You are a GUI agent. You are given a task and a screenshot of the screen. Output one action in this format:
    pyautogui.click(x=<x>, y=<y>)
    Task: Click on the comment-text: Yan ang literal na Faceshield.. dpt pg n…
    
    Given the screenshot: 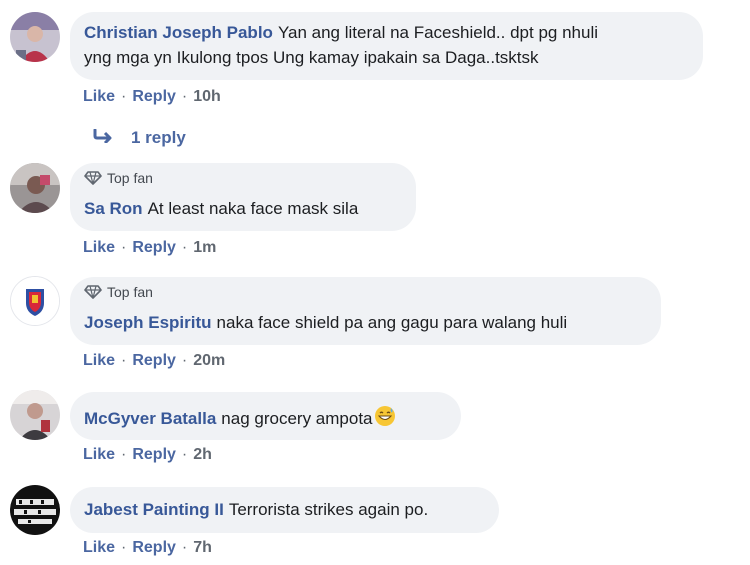 What is the action you would take?
    pyautogui.click(x=437, y=32)
    